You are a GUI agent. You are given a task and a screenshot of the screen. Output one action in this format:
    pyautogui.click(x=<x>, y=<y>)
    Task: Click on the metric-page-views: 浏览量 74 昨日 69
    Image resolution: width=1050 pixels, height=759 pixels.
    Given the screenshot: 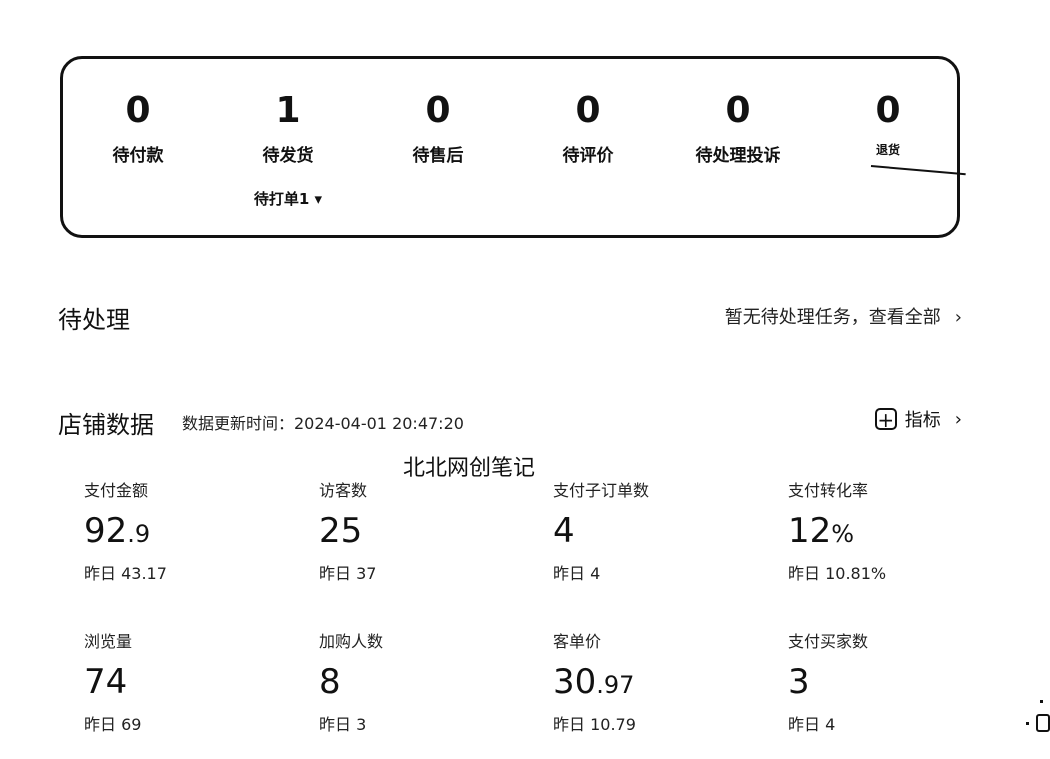 What is the action you would take?
    pyautogui.click(x=184, y=681)
    